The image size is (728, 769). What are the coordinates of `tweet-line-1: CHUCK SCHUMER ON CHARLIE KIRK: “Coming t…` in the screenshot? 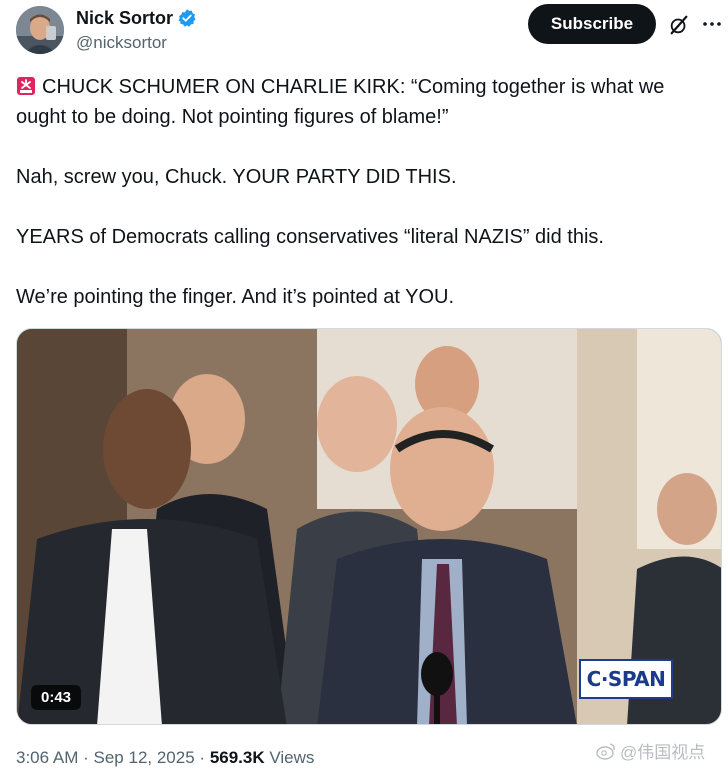 It's located at (340, 101).